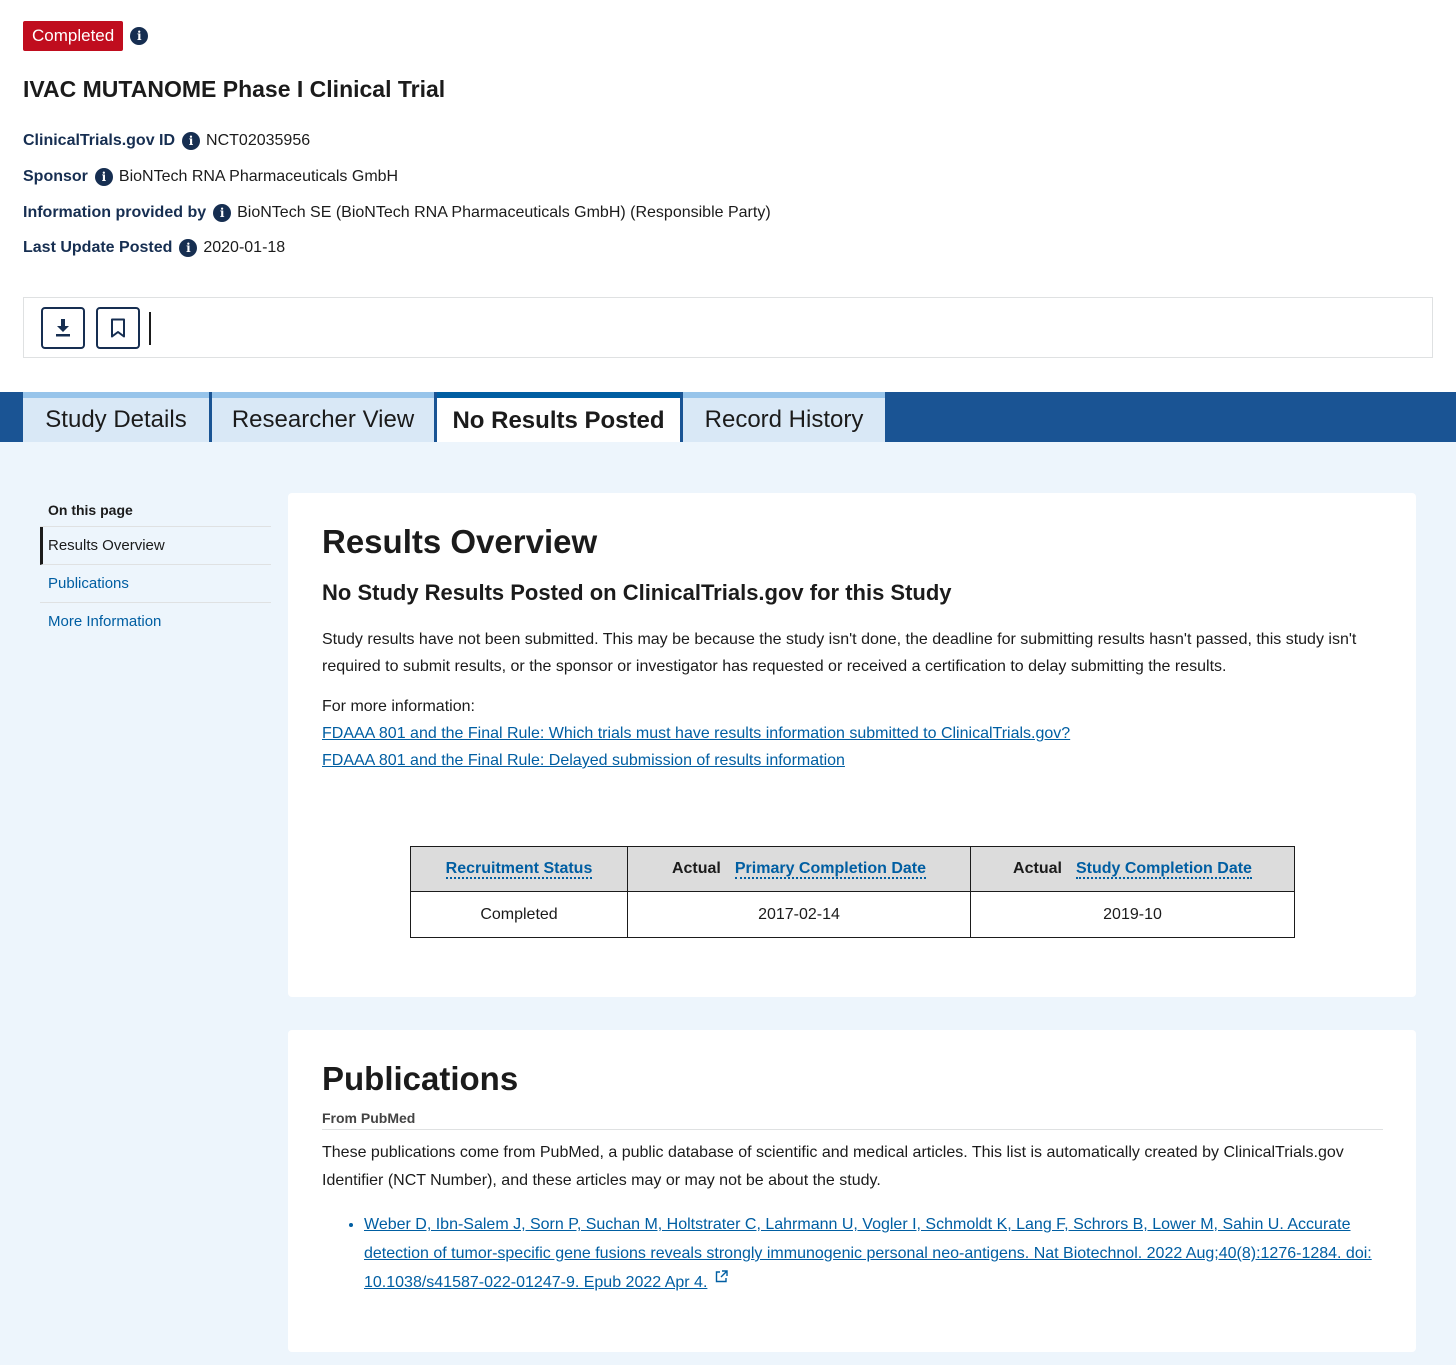 The width and height of the screenshot is (1456, 1365). I want to click on toolbar, so click(728, 327).